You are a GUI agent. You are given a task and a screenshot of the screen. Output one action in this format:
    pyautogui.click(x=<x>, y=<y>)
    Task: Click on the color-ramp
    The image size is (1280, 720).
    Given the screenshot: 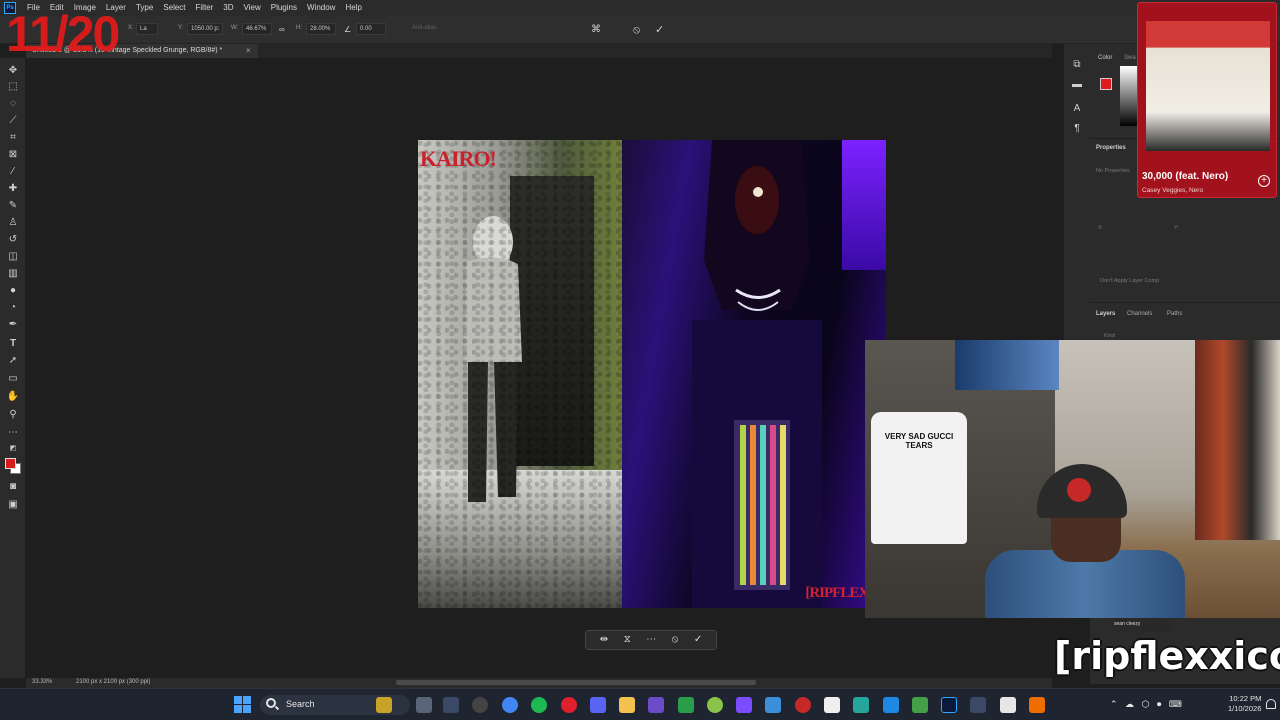 What is the action you would take?
    pyautogui.click(x=1129, y=96)
    